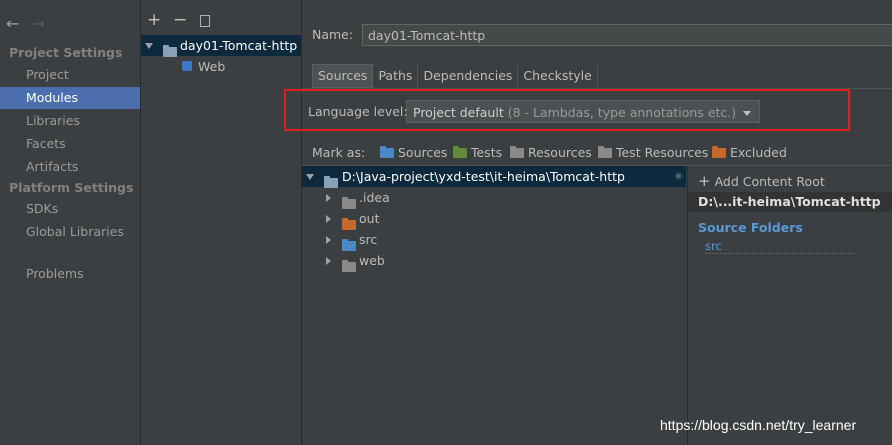 The height and width of the screenshot is (445, 892). I want to click on facet-name: Web, so click(212, 66).